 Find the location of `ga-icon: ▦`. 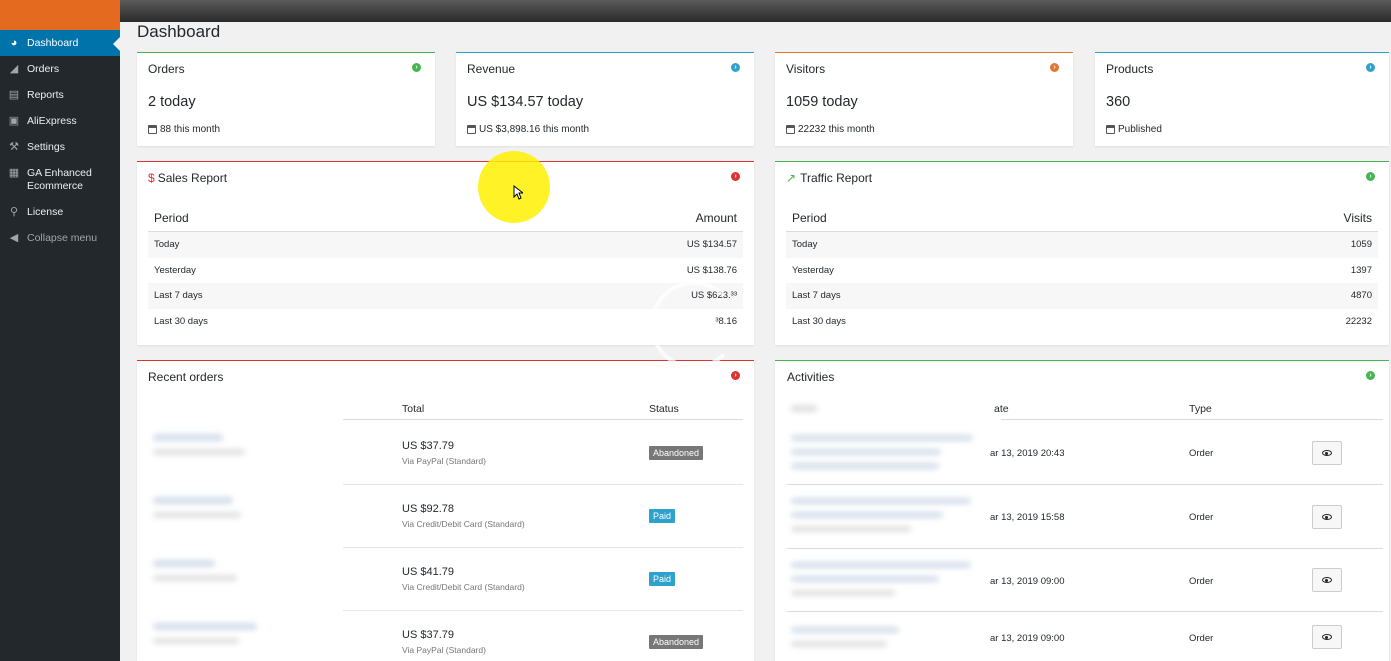

ga-icon: ▦ is located at coordinates (14, 173).